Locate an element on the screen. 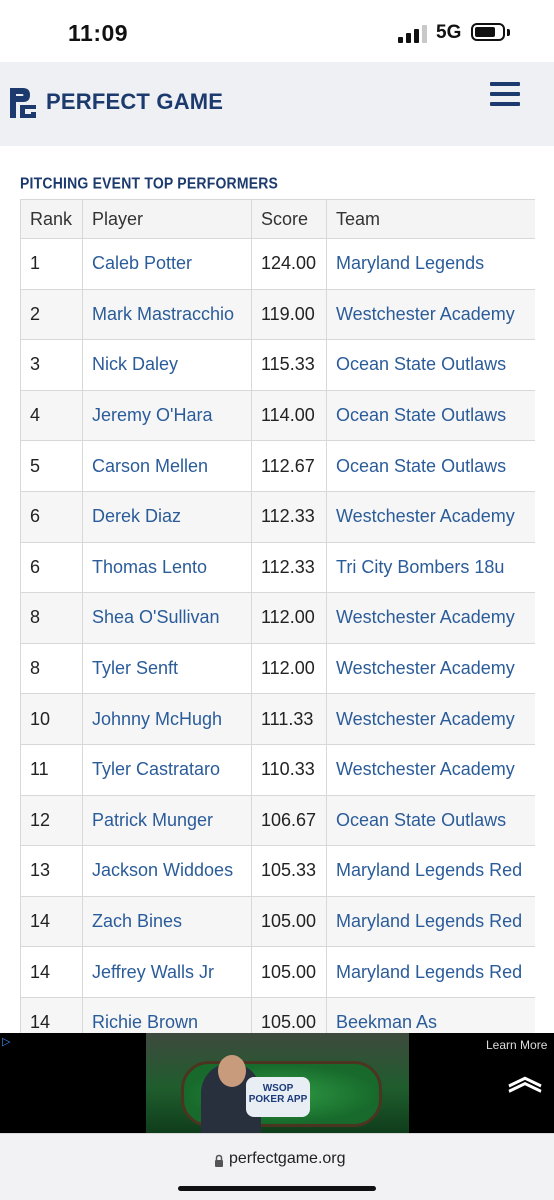 This screenshot has width=554, height=1200. ad-person-head is located at coordinates (232, 1071).